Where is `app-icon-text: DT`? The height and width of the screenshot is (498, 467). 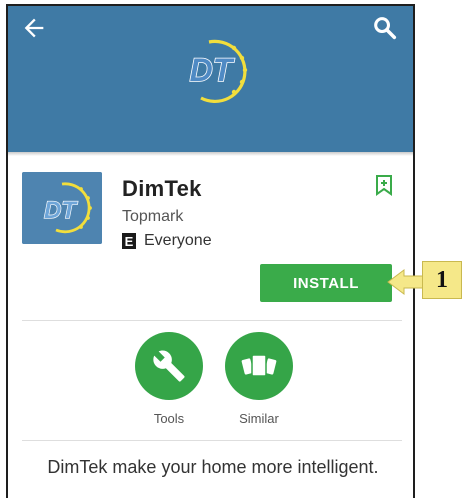 app-icon-text: DT is located at coordinates (61, 210).